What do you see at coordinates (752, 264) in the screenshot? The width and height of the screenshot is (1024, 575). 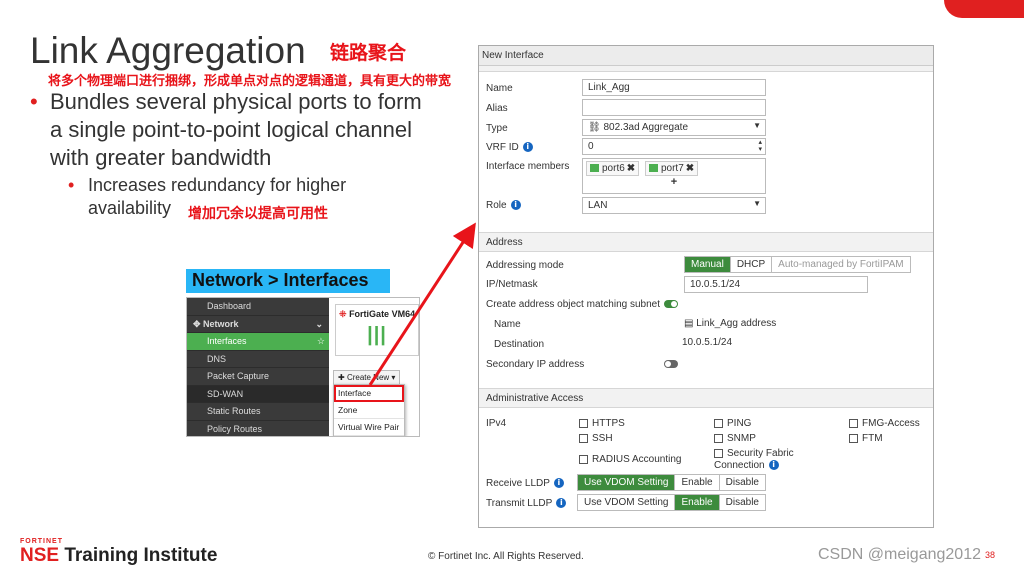 I see `mode-dhcp: DHCP` at bounding box center [752, 264].